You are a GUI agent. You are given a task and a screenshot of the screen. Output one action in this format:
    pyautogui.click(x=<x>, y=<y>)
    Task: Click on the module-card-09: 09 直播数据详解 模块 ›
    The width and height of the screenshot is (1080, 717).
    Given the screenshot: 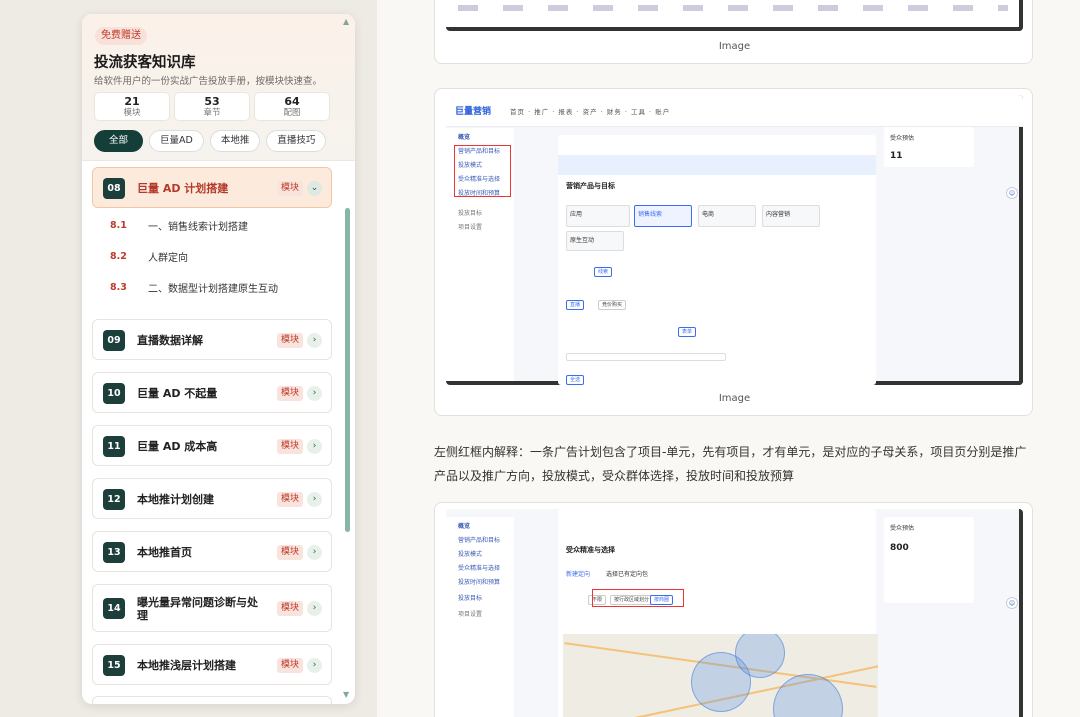 What is the action you would take?
    pyautogui.click(x=212, y=339)
    